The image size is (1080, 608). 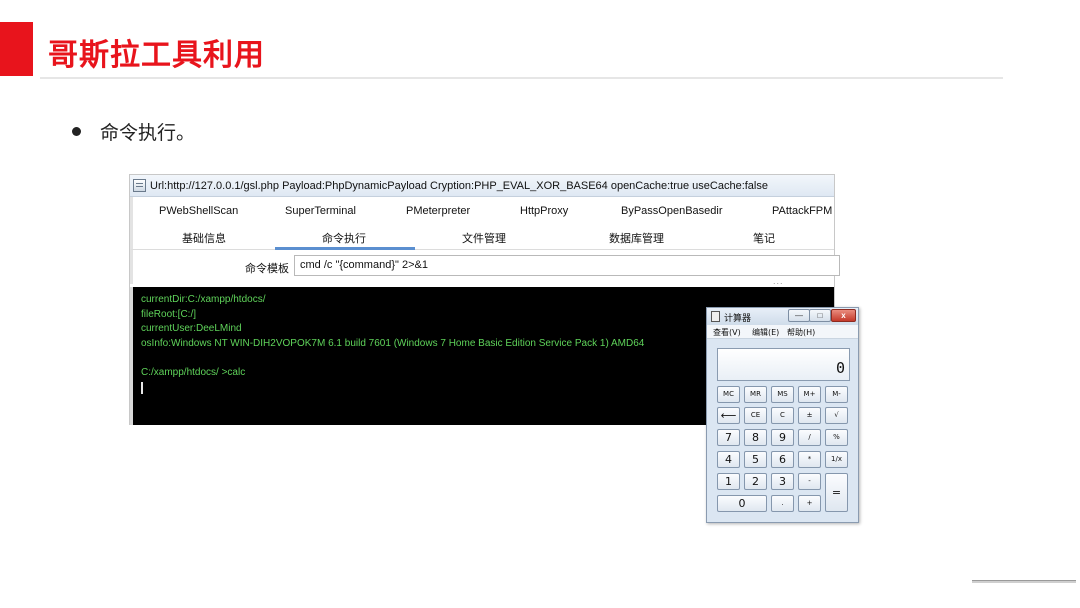 I want to click on digit-2-button: 2, so click(x=755, y=481).